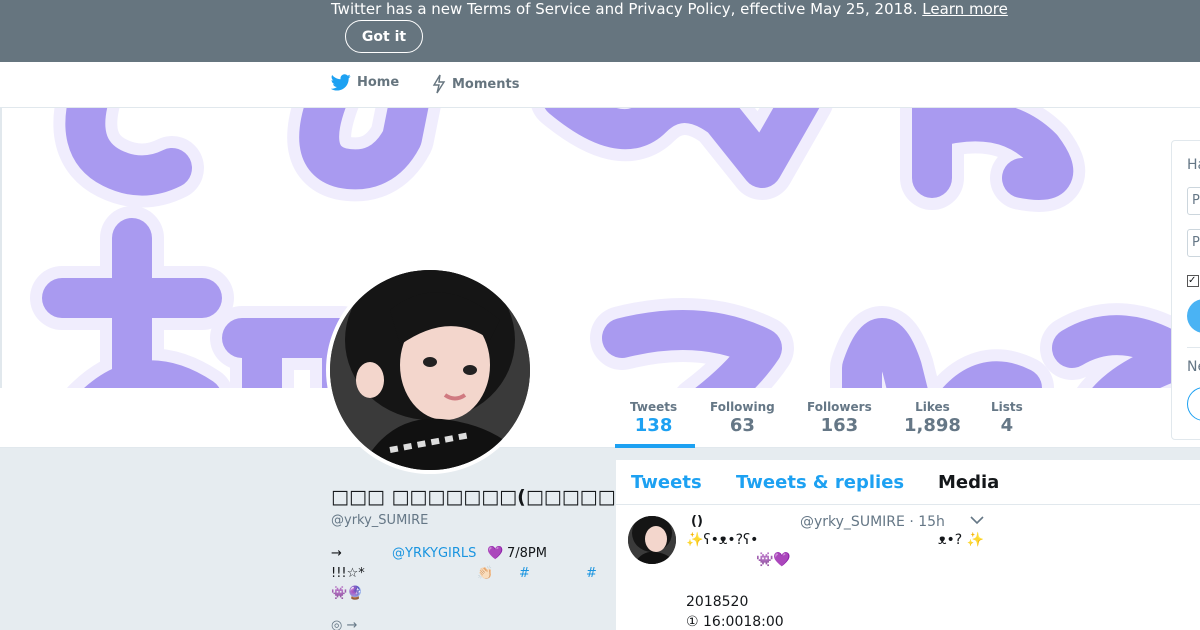  I want to click on timeline-tabs: Tweets Tweets & replies Media, so click(908, 482).